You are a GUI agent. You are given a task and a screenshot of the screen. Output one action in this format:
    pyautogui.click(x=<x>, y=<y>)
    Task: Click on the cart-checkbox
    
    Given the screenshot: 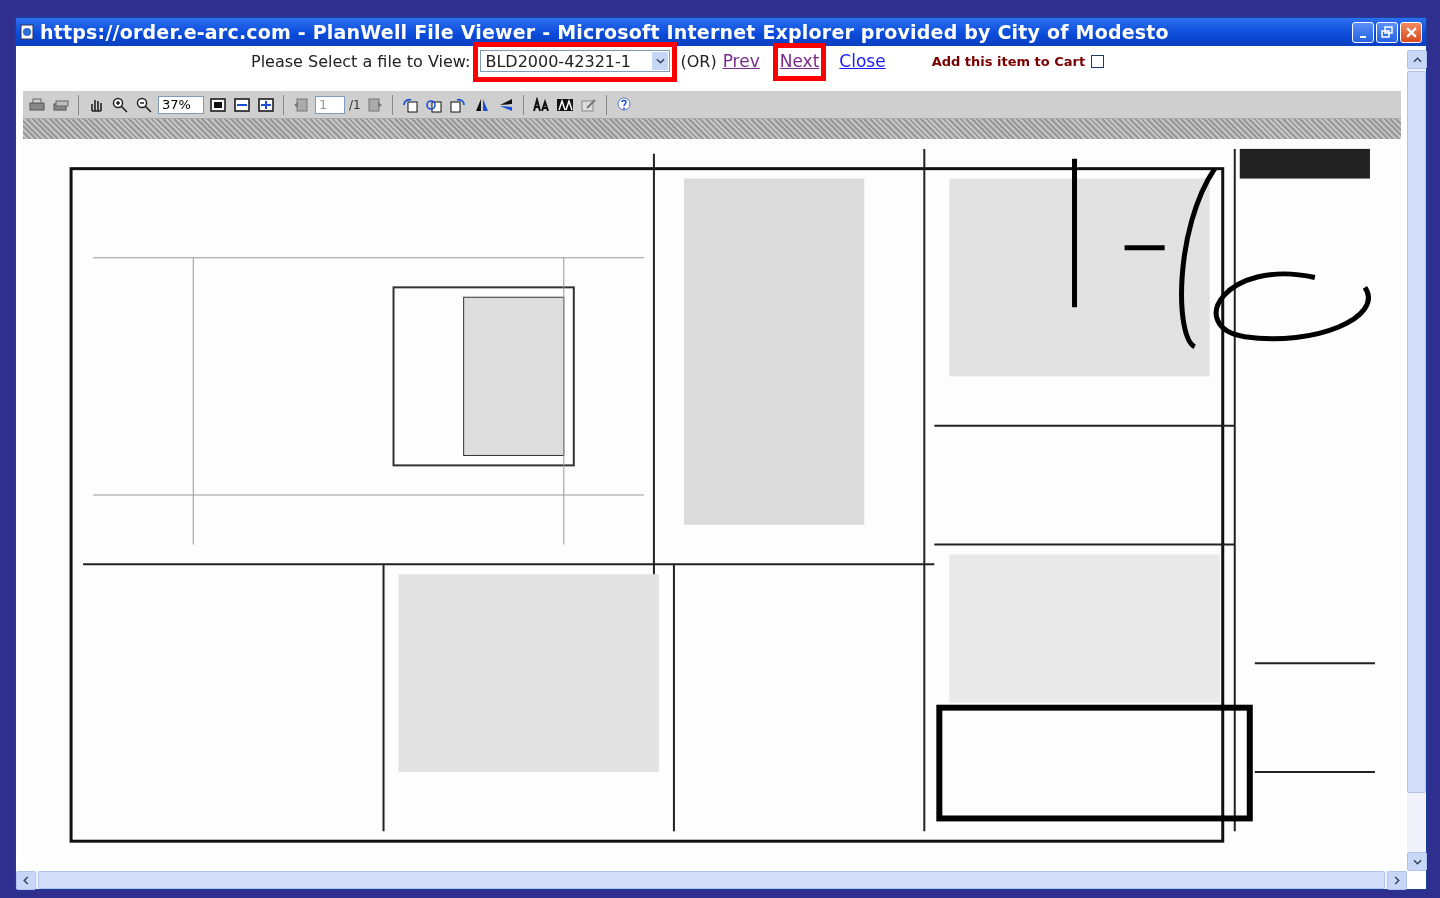 What is the action you would take?
    pyautogui.click(x=1098, y=61)
    